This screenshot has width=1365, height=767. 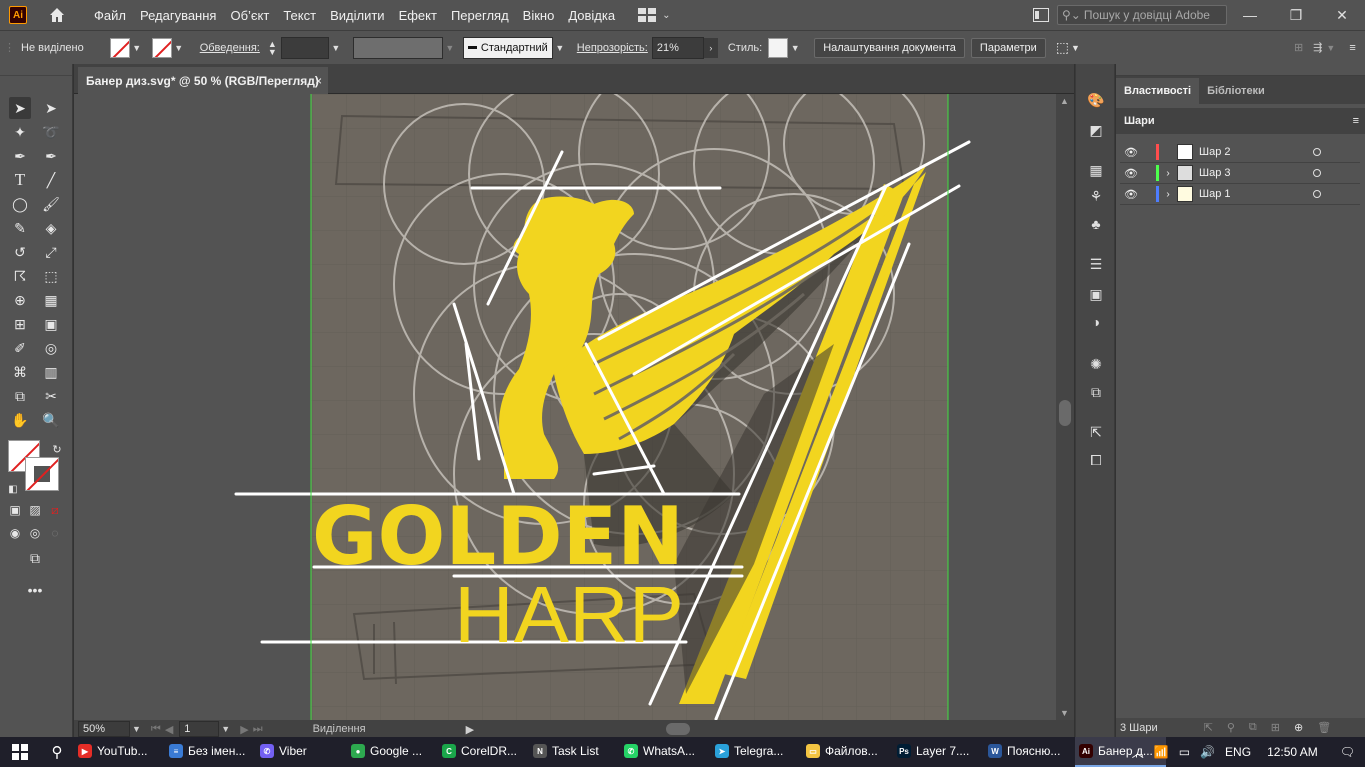 I want to click on layer-name: Шар 1, so click(x=1254, y=194).